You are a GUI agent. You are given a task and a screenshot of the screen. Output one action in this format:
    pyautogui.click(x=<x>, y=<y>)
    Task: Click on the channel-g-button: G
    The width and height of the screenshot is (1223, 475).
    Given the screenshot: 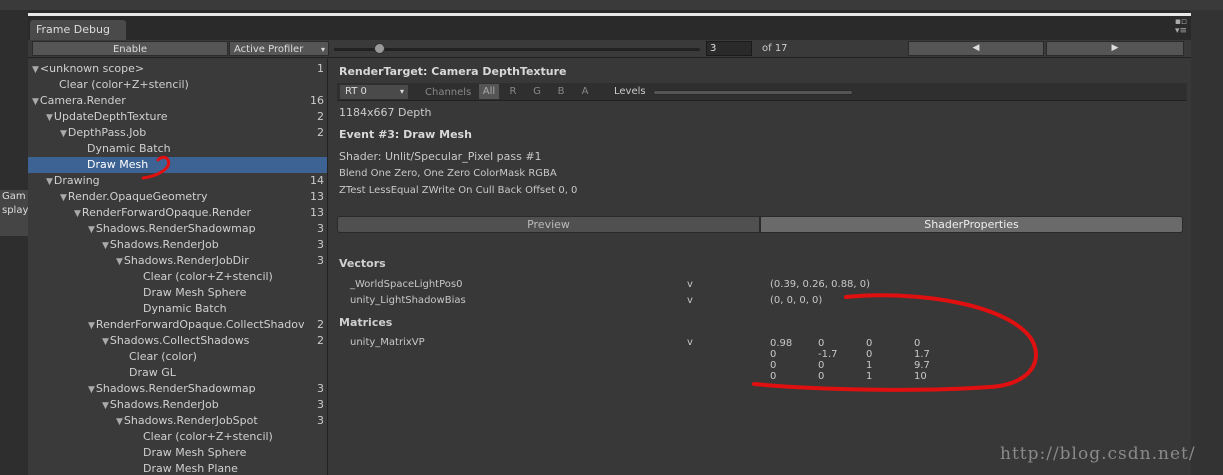 What is the action you would take?
    pyautogui.click(x=537, y=91)
    